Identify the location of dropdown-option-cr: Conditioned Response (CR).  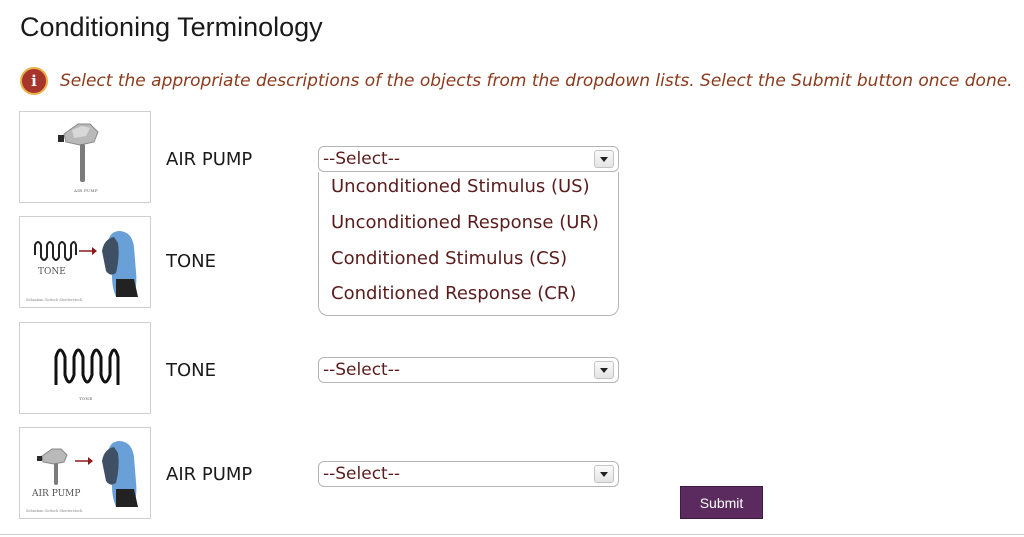
(453, 293).